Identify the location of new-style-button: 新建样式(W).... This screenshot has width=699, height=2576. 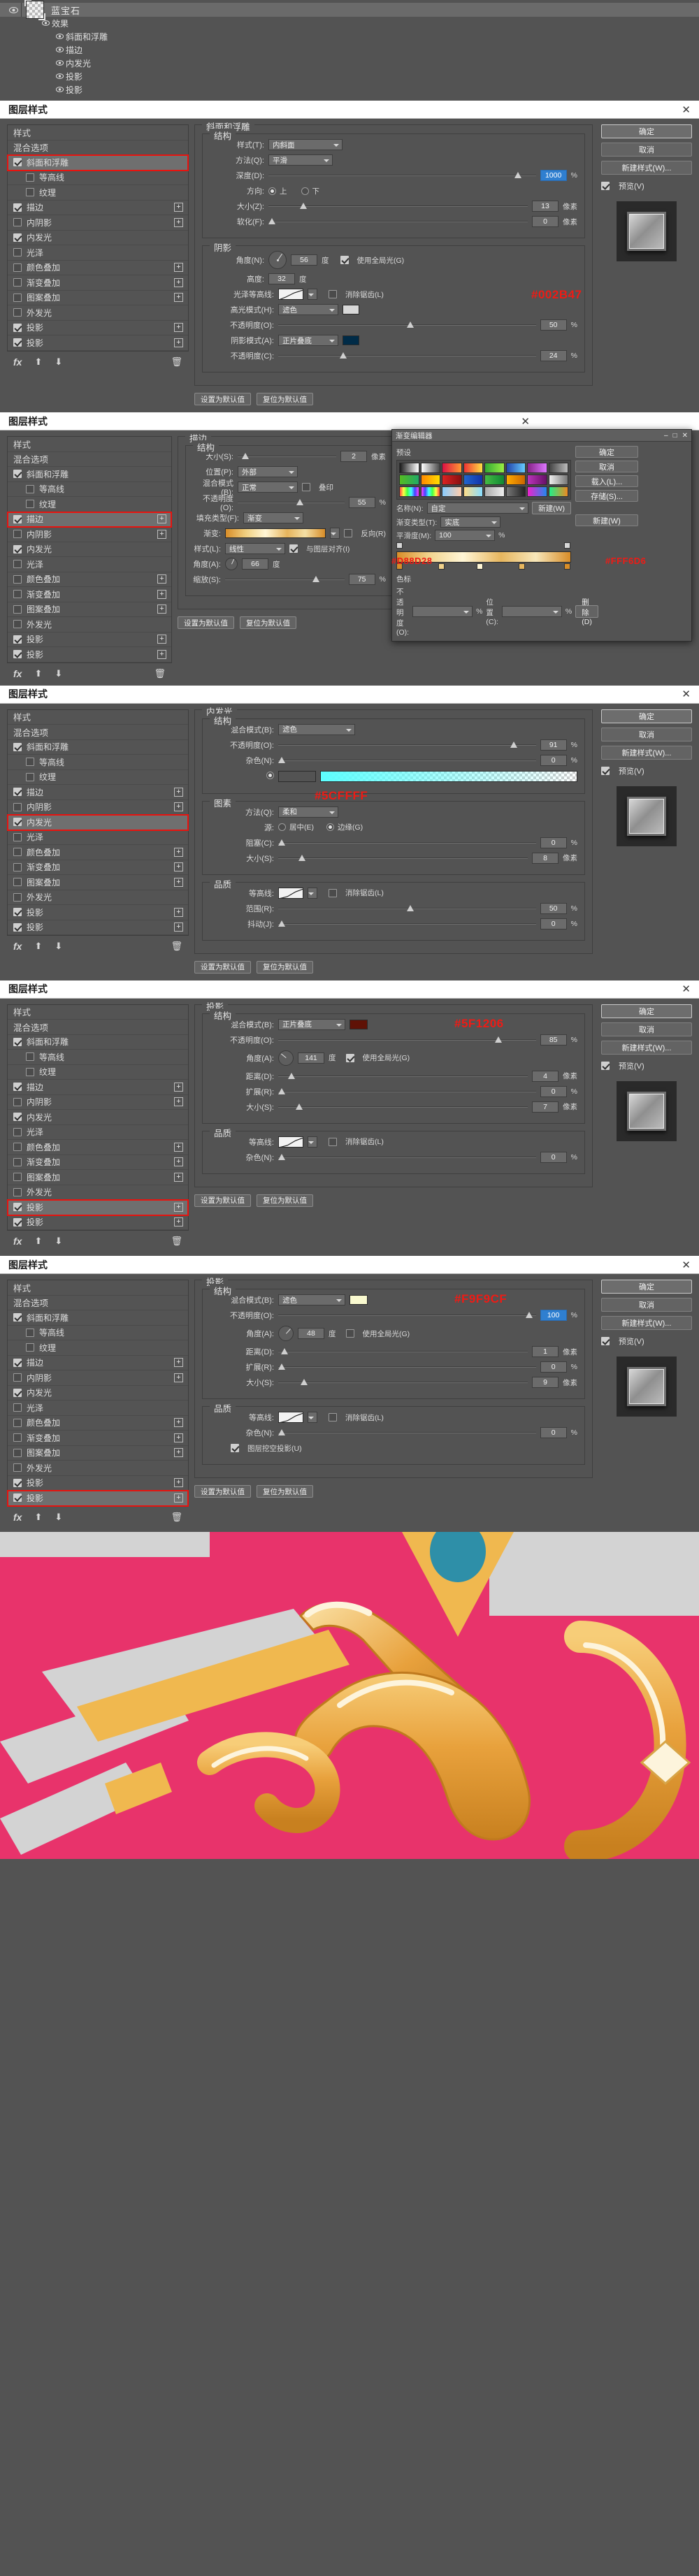
(646, 752).